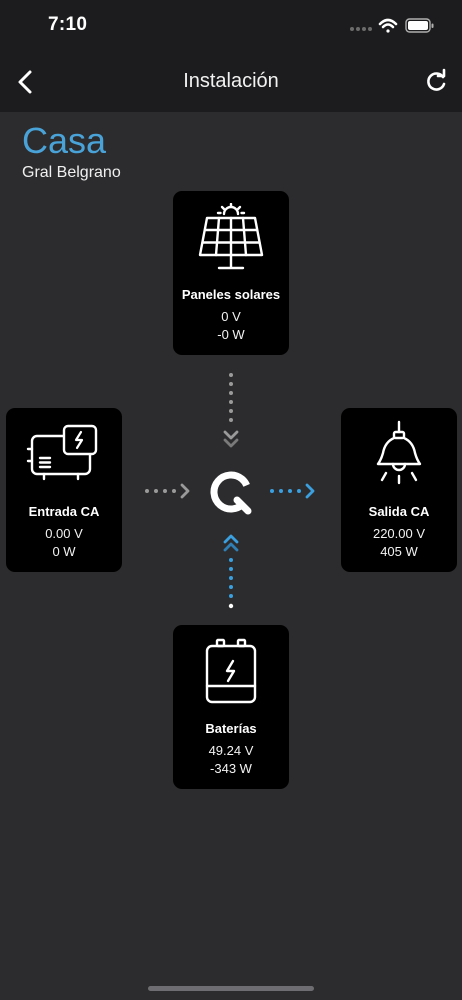 The image size is (462, 1000). I want to click on home-indicator, so click(231, 988).